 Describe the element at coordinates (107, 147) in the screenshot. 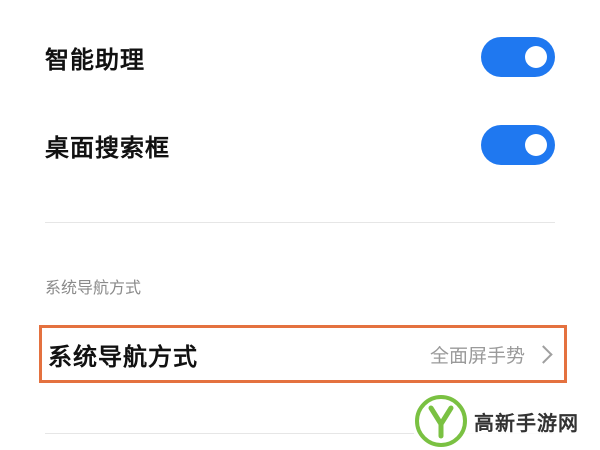

I see `desktop-search-label: 桌面搜索框` at that location.